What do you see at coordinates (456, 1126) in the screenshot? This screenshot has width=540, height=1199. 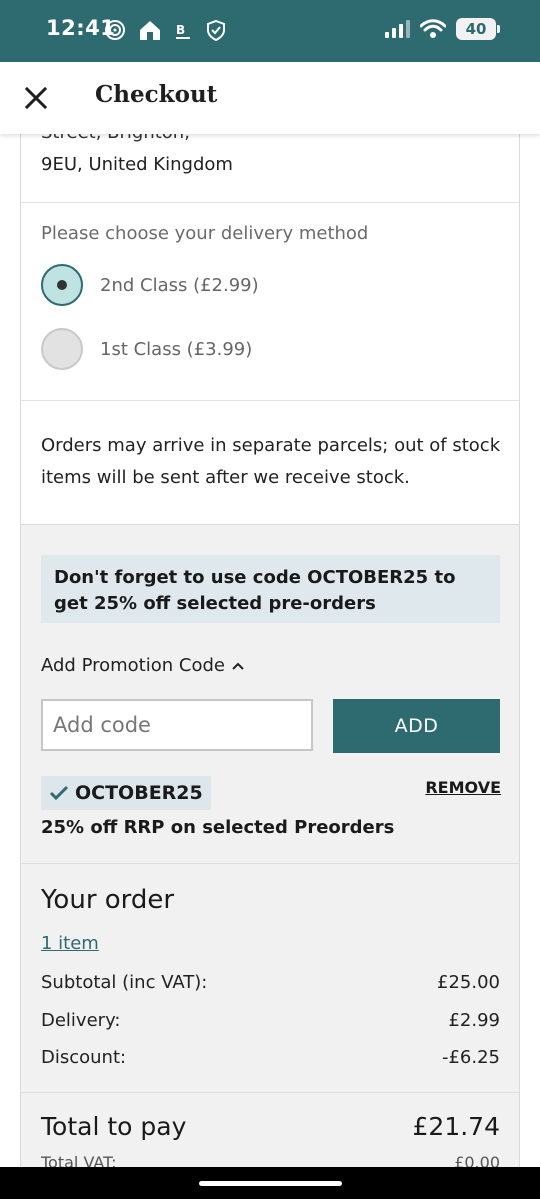 I see `total-value: £21.74` at bounding box center [456, 1126].